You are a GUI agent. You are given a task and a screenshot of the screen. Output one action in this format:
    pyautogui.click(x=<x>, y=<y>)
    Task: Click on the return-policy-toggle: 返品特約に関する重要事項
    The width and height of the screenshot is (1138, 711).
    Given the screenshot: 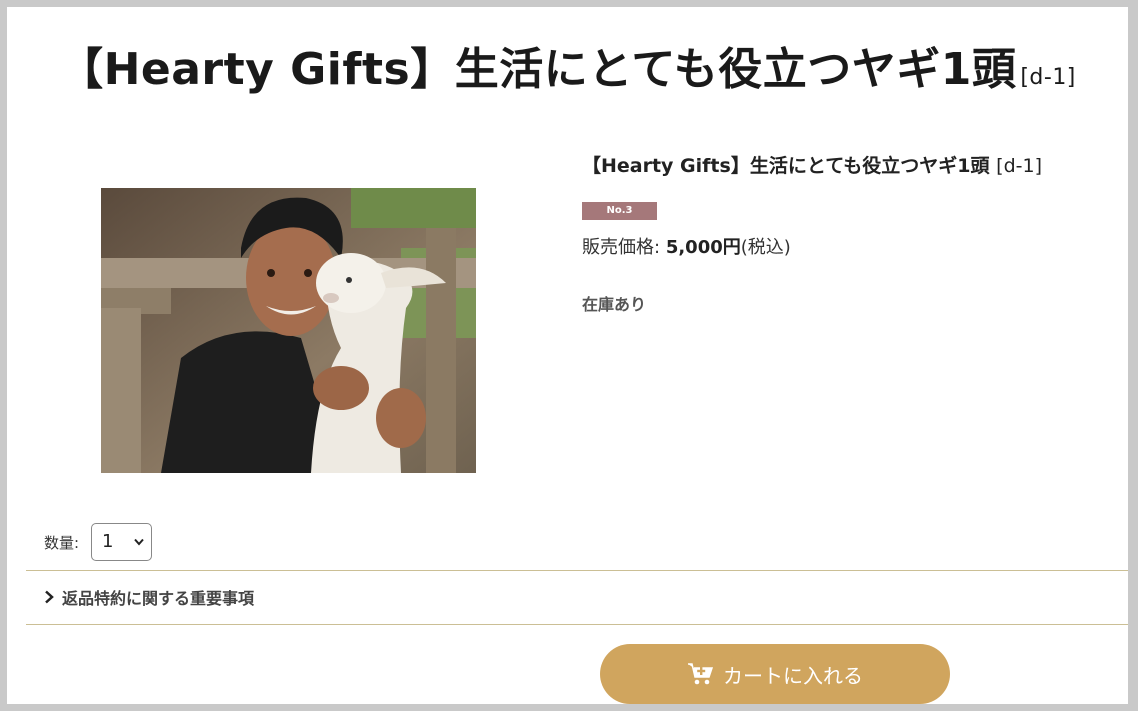 What is the action you would take?
    pyautogui.click(x=149, y=597)
    